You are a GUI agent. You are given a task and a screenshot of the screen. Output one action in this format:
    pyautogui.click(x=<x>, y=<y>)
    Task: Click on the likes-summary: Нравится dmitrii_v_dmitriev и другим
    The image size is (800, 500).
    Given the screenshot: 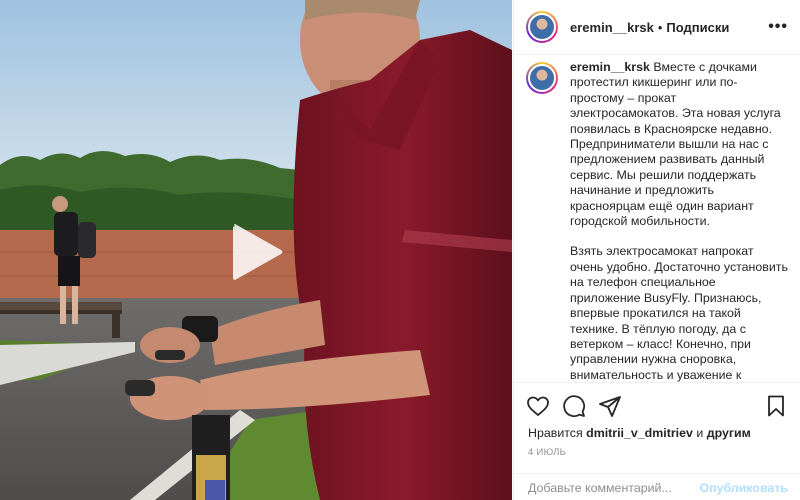 What is the action you would take?
    pyautogui.click(x=657, y=431)
    